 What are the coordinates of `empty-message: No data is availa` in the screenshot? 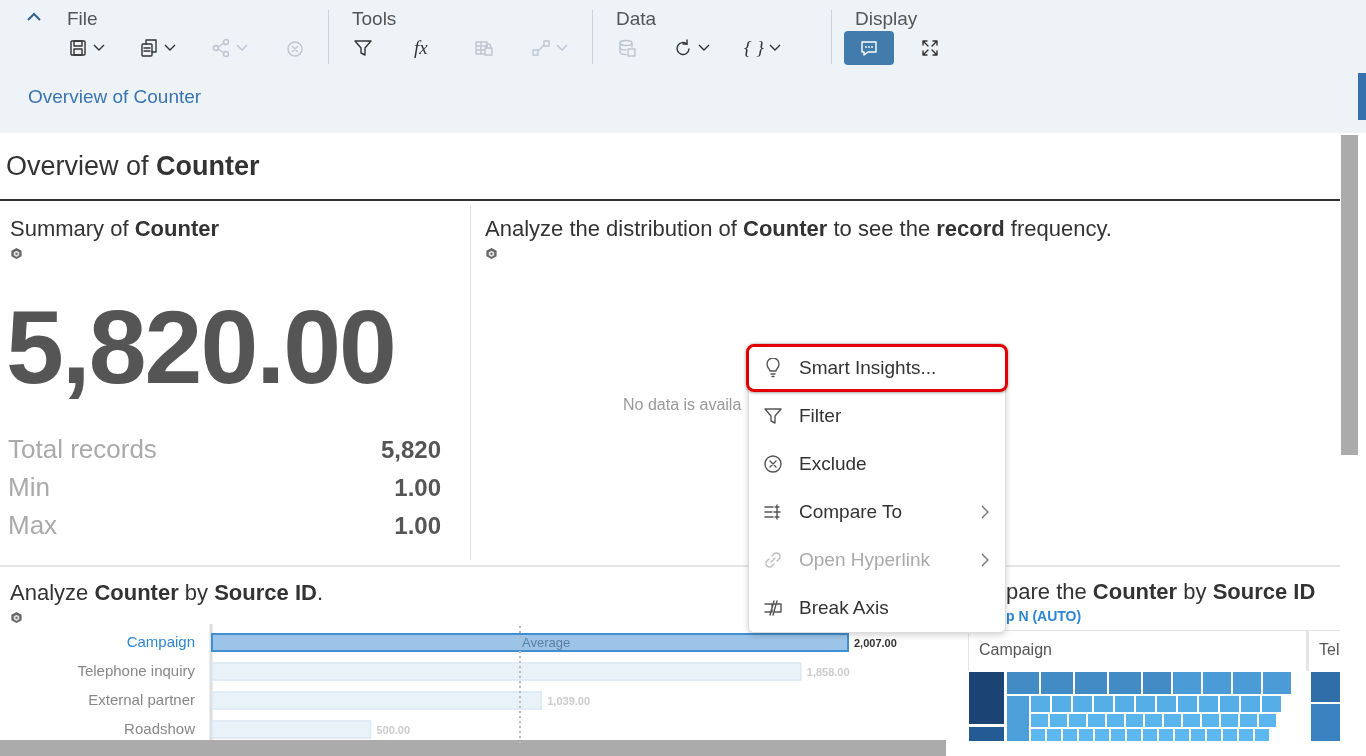 It's located at (682, 404).